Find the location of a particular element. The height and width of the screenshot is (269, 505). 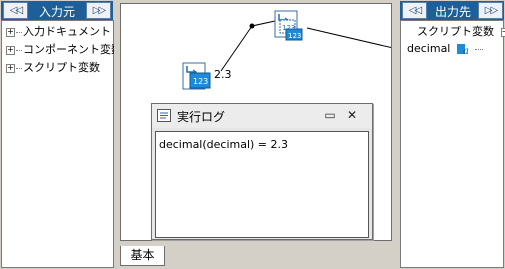

tree-item-component-variables: + コンポーネント変数 is located at coordinates (64, 50).